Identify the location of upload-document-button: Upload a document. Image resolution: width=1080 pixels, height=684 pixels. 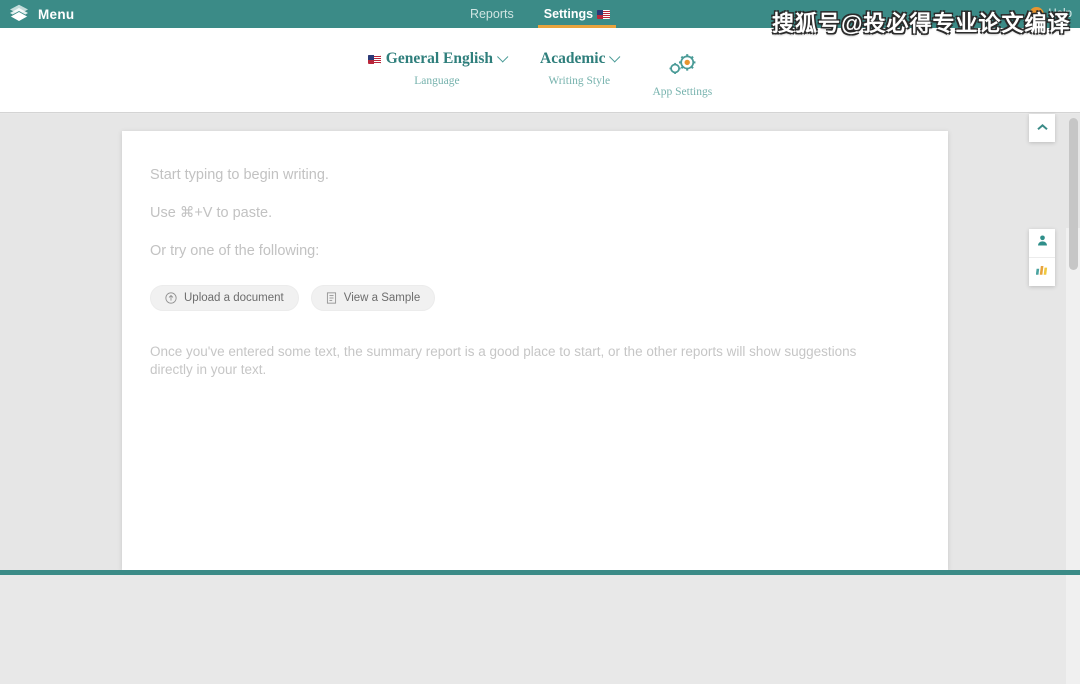
(224, 298).